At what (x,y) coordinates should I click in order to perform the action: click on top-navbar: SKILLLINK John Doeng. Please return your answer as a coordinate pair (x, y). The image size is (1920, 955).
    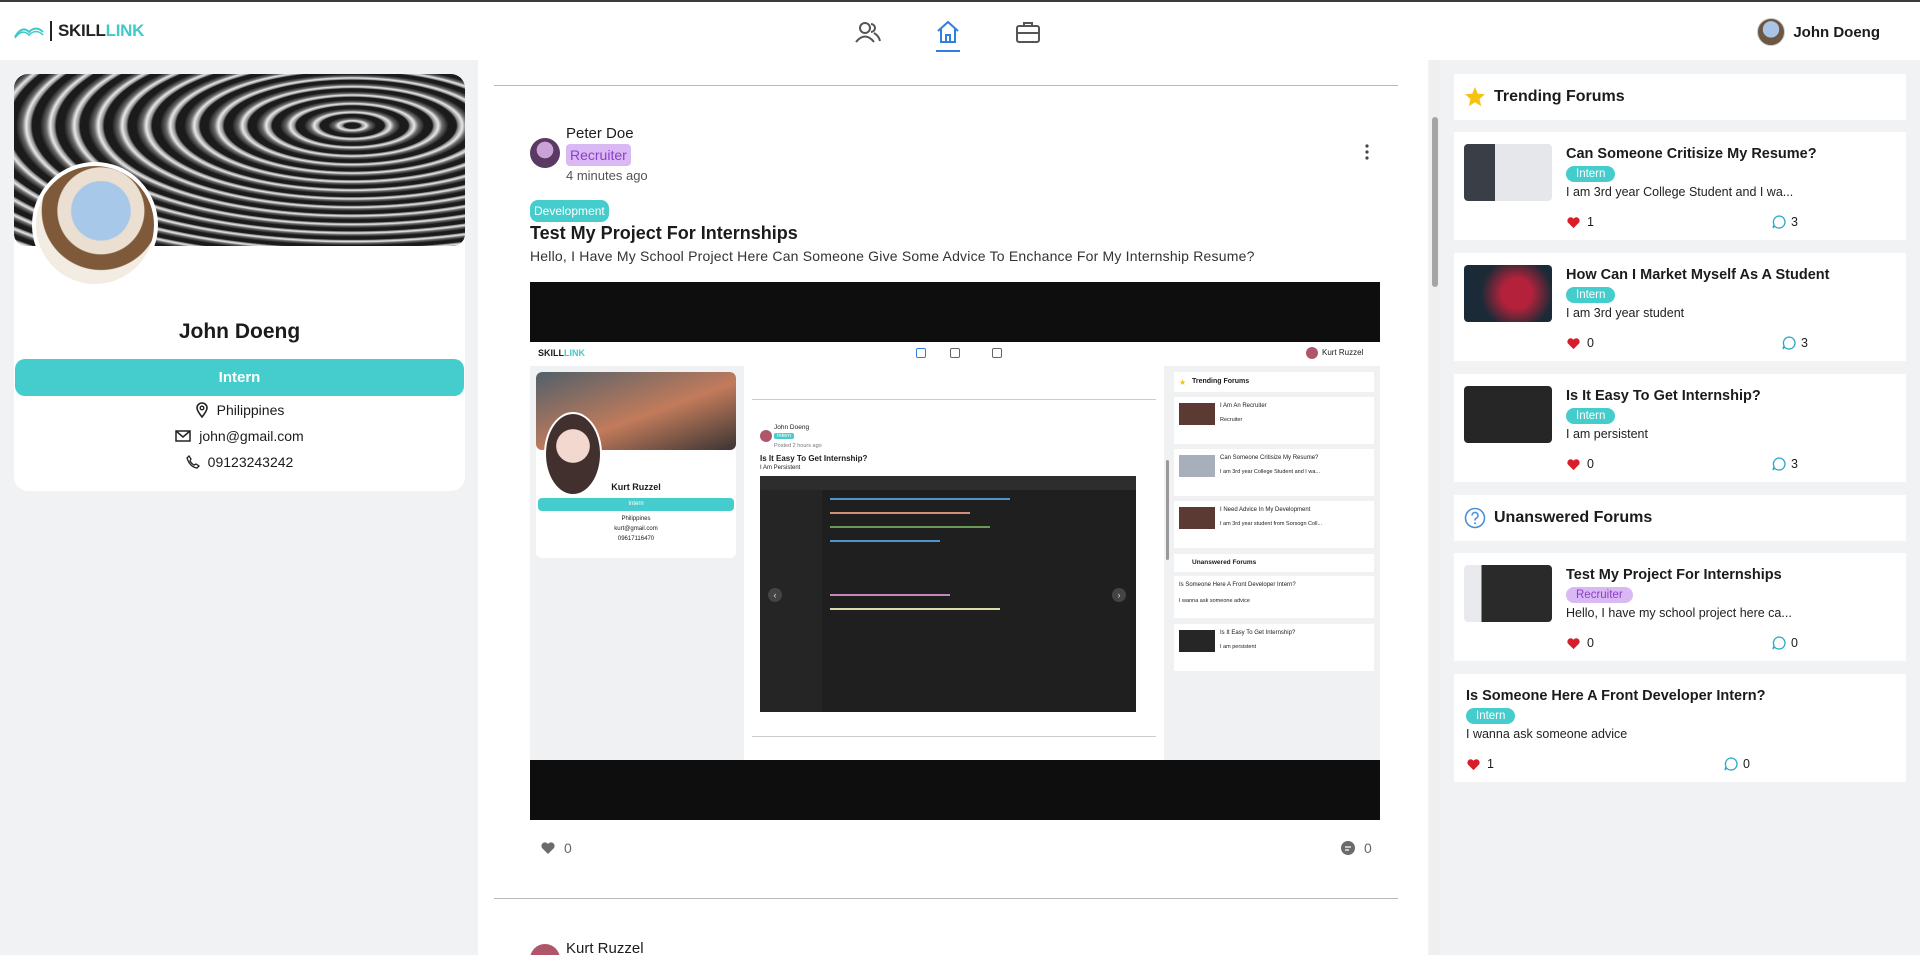
    Looking at the image, I should click on (960, 30).